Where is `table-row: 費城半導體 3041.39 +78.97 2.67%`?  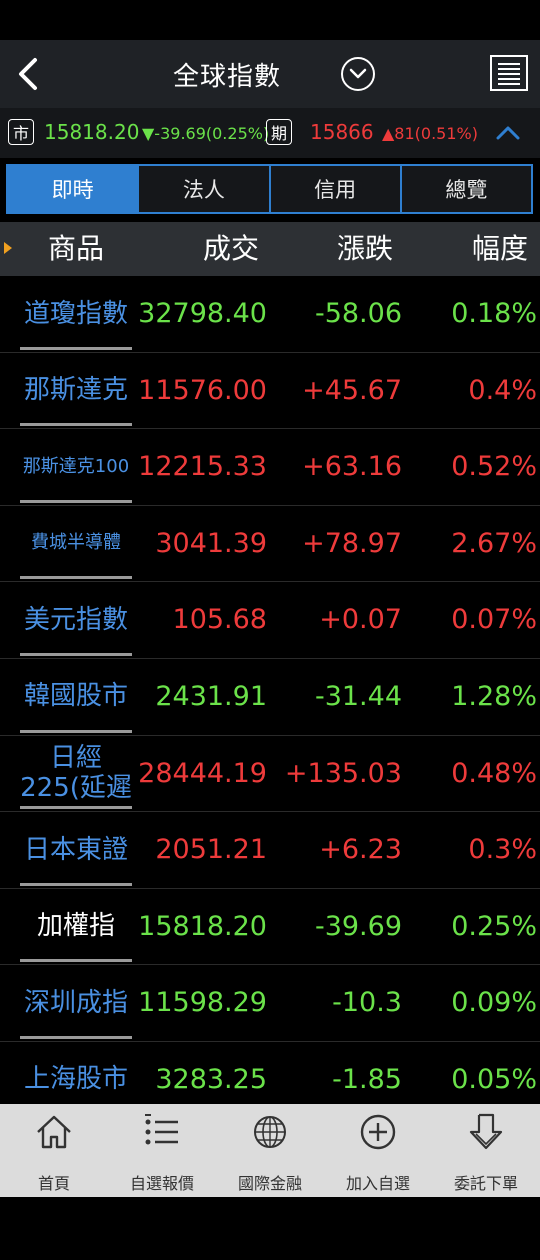 table-row: 費城半導體 3041.39 +78.97 2.67% is located at coordinates (270, 544).